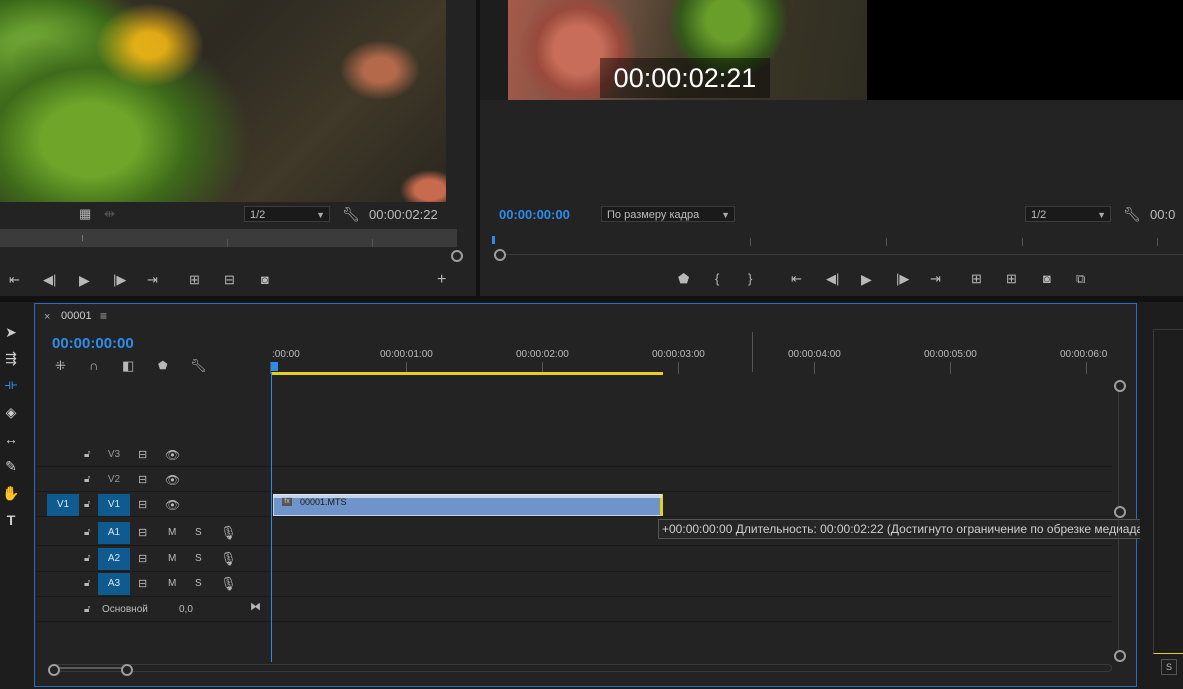 Image resolution: width=1183 pixels, height=689 pixels. I want to click on program-zoom-handle, so click(500, 255).